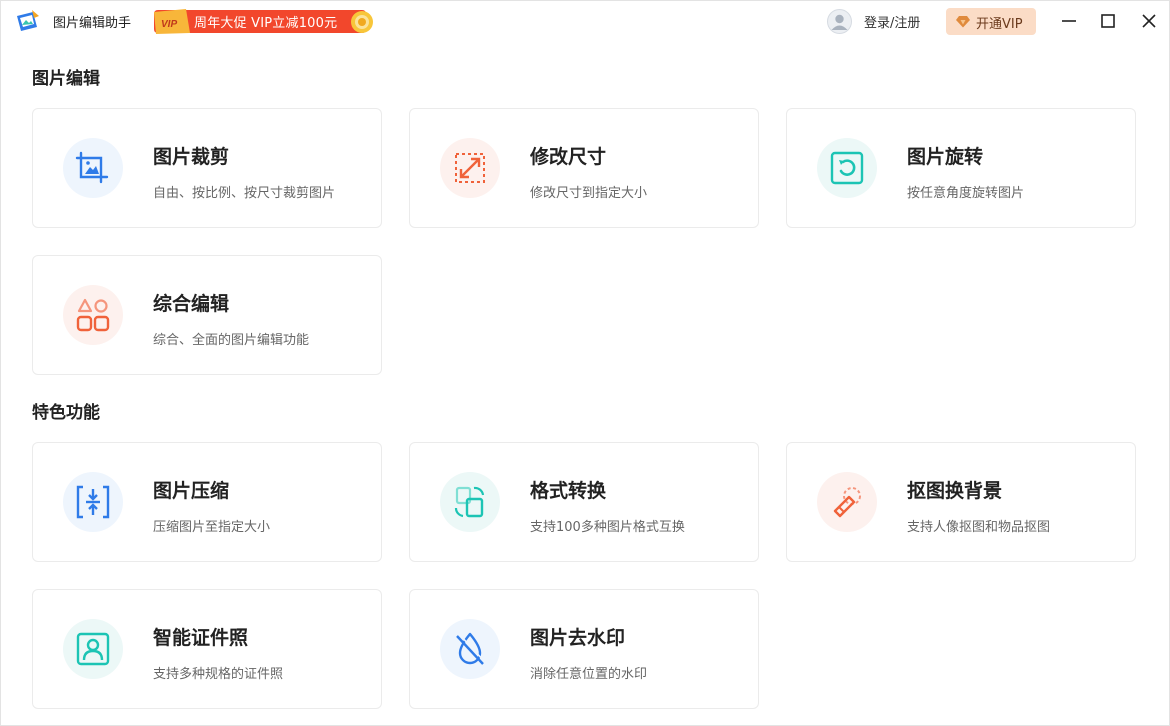 The height and width of the screenshot is (726, 1170). Describe the element at coordinates (892, 21) in the screenshot. I see `login-register-link: 登录/注册` at that location.